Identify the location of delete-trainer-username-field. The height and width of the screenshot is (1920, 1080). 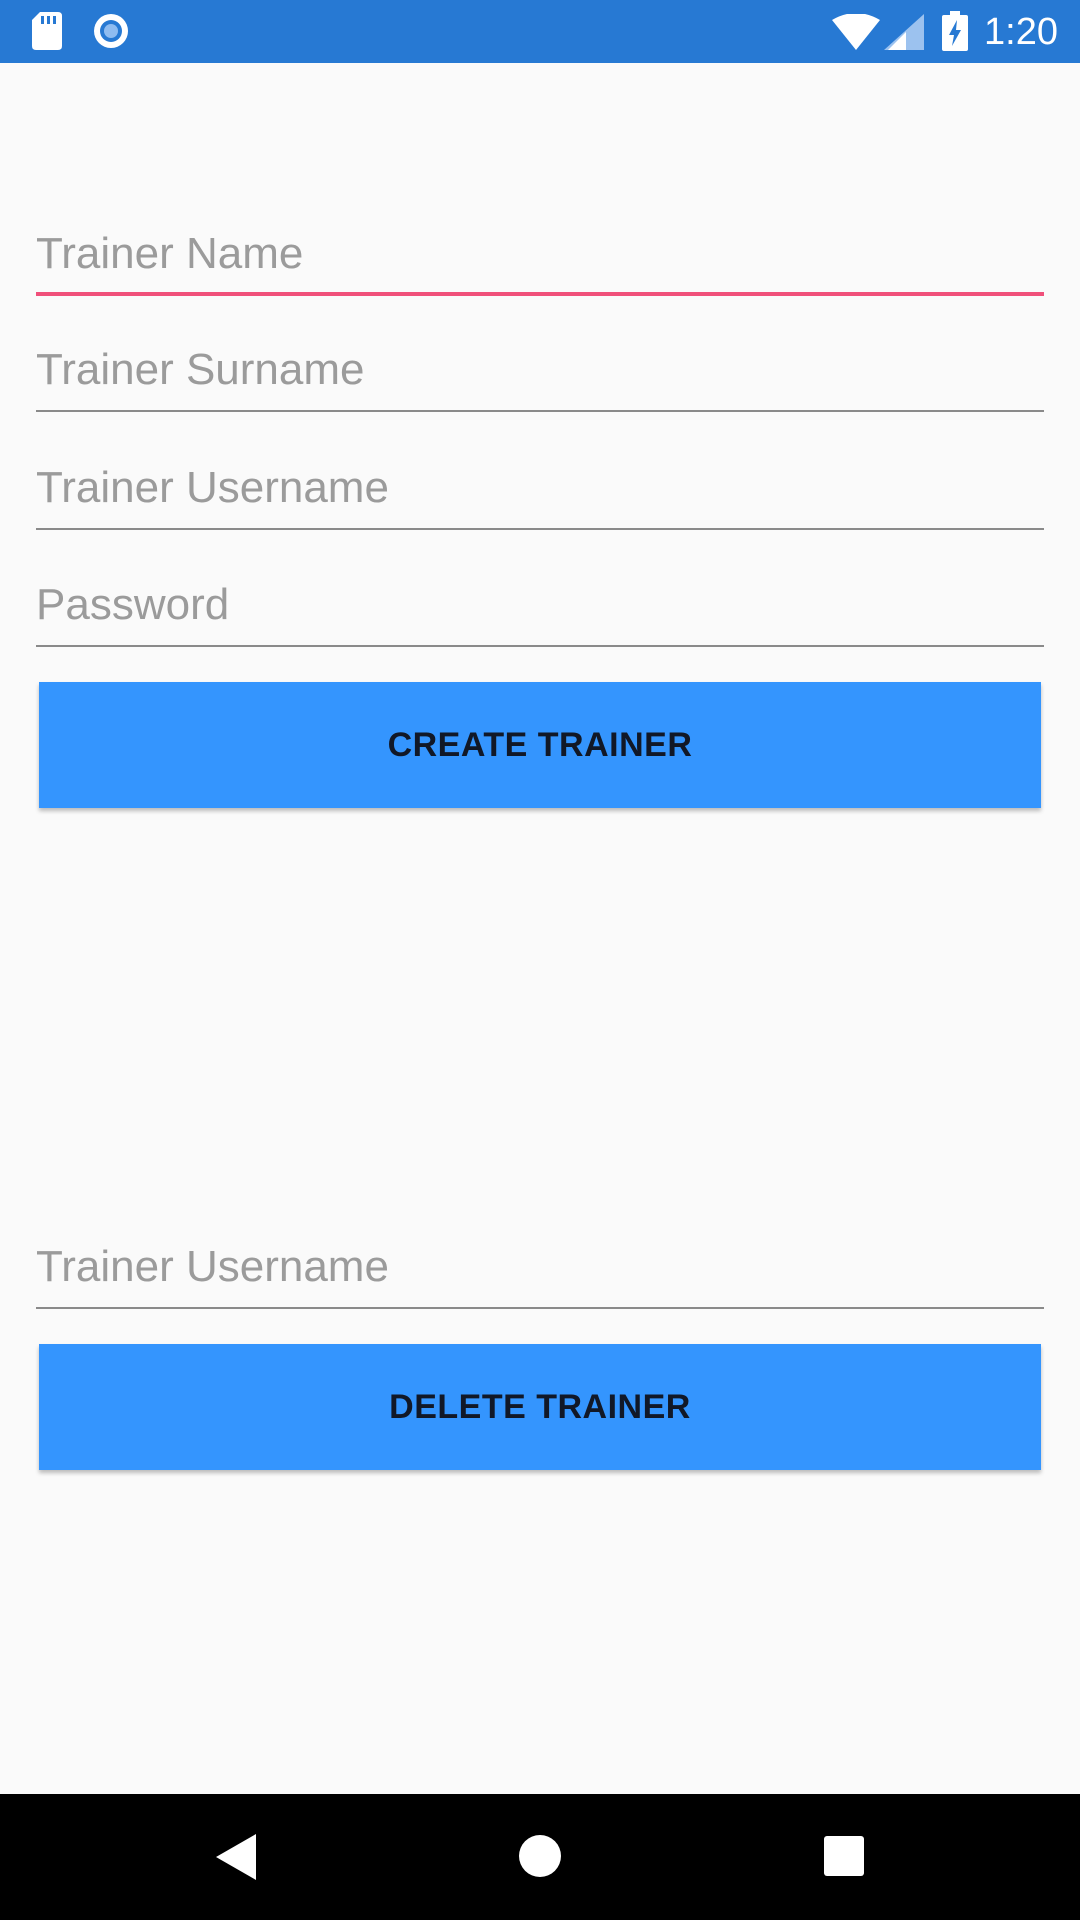
(540, 1269).